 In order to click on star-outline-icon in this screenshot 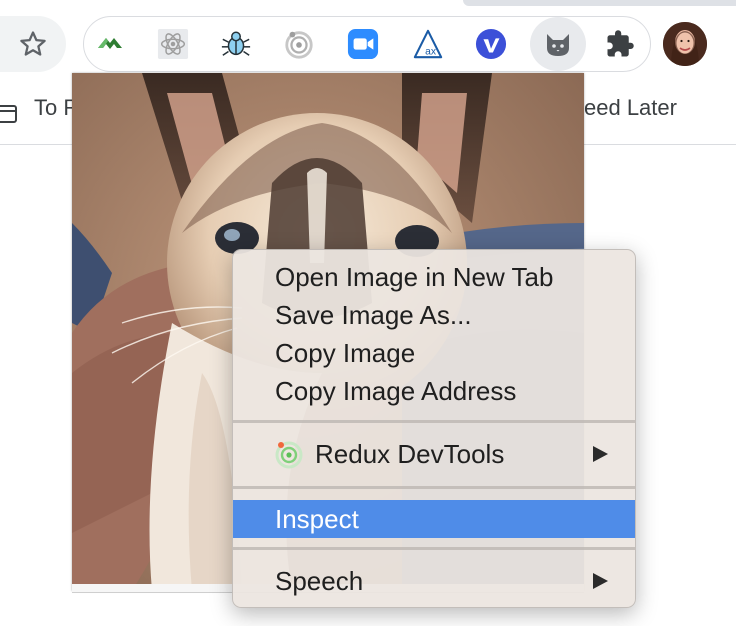, I will do `click(33, 43)`.